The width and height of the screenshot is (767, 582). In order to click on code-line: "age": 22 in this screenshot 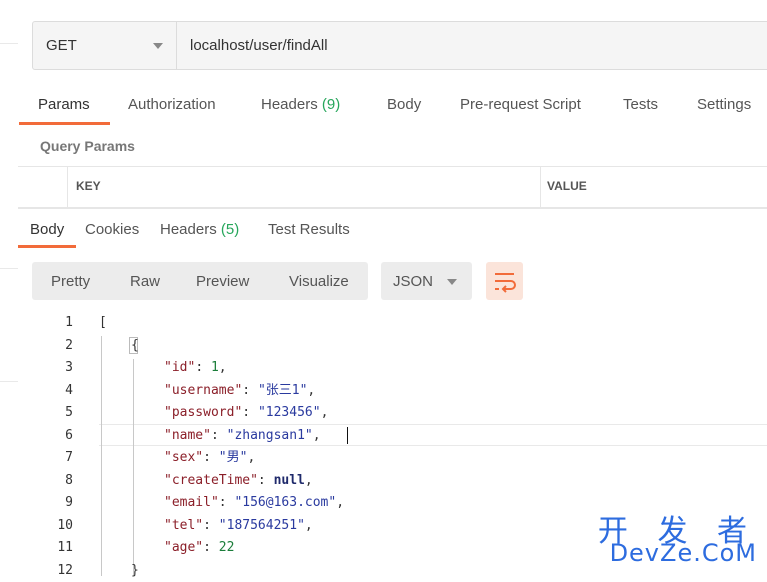, I will do `click(199, 548)`.